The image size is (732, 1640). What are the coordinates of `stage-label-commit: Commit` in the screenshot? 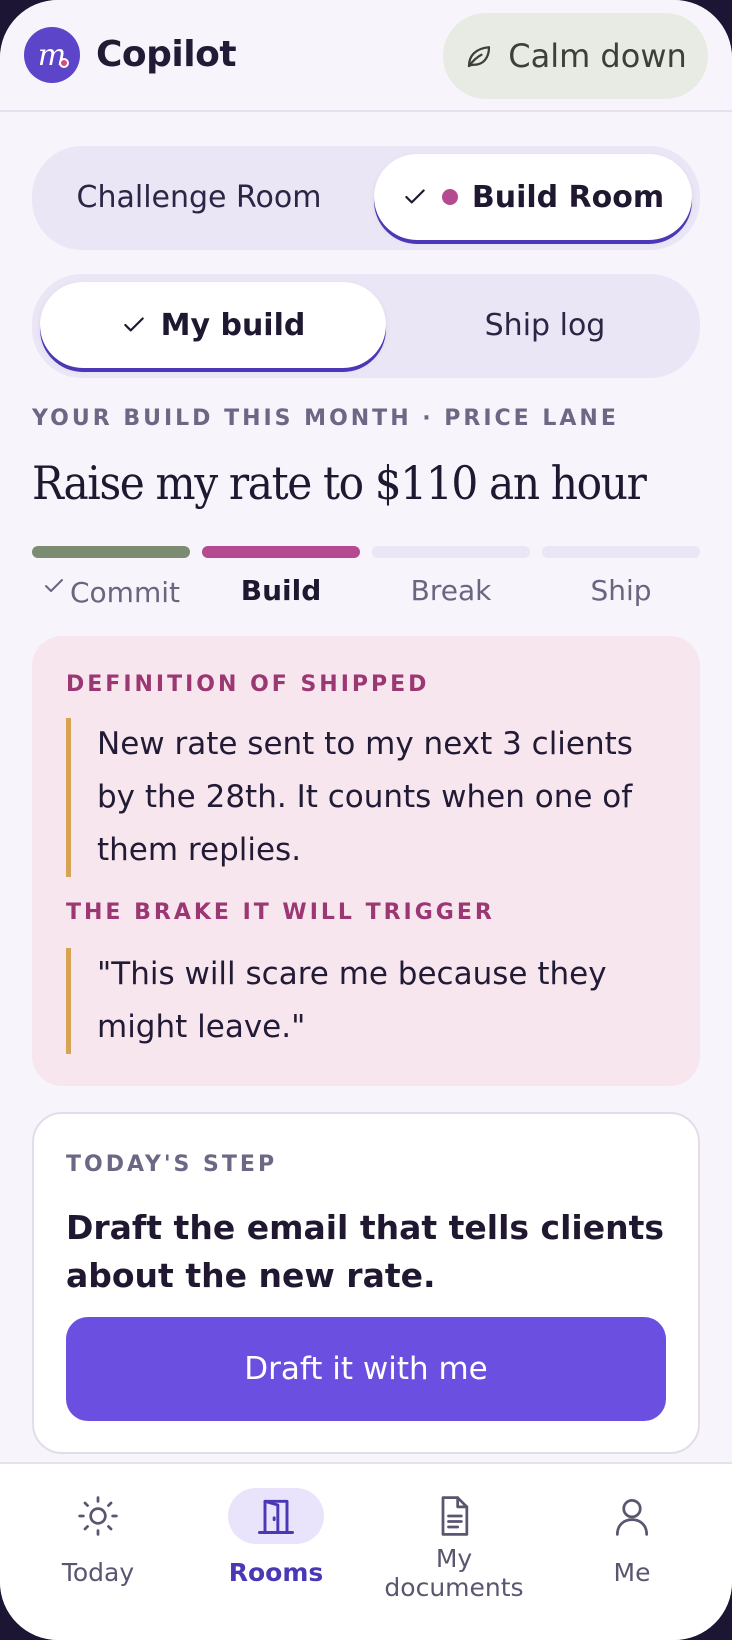 It's located at (111, 591).